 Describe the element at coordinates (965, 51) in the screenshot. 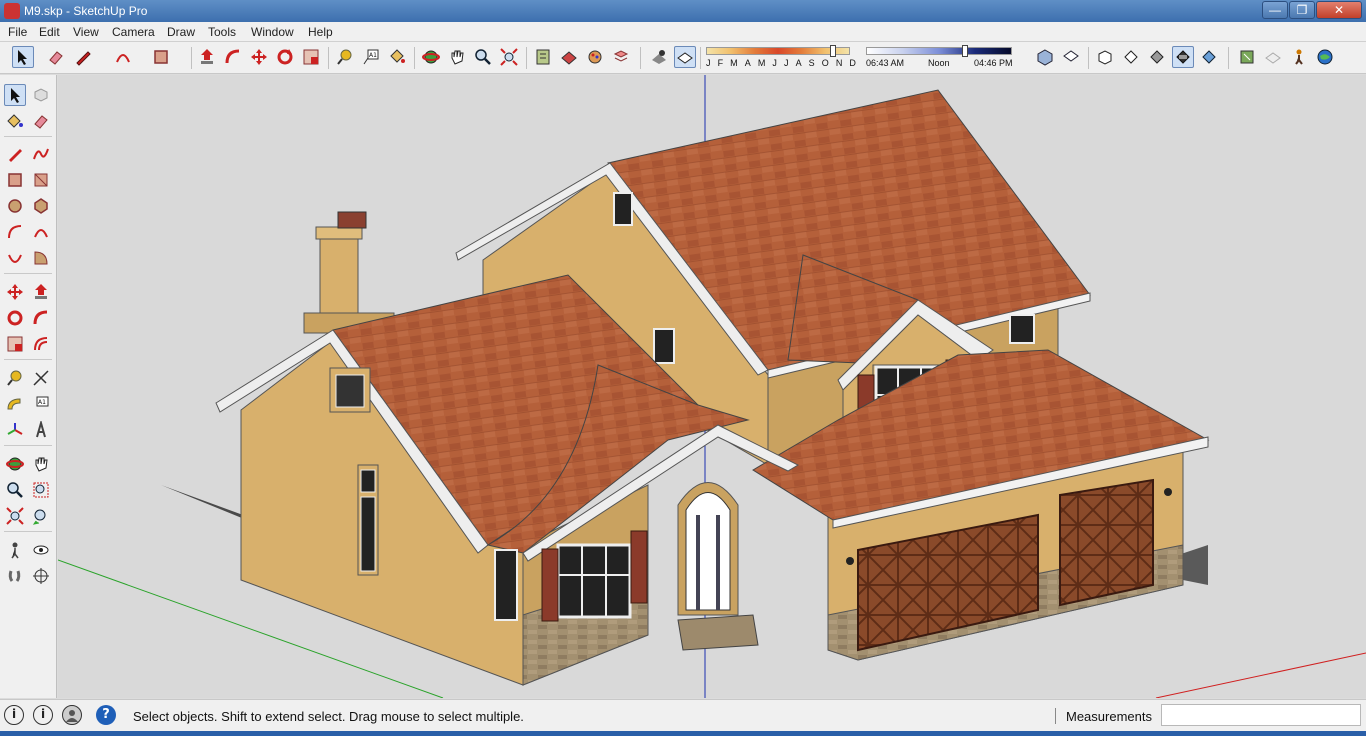

I see `shadow-time-thumb` at that location.